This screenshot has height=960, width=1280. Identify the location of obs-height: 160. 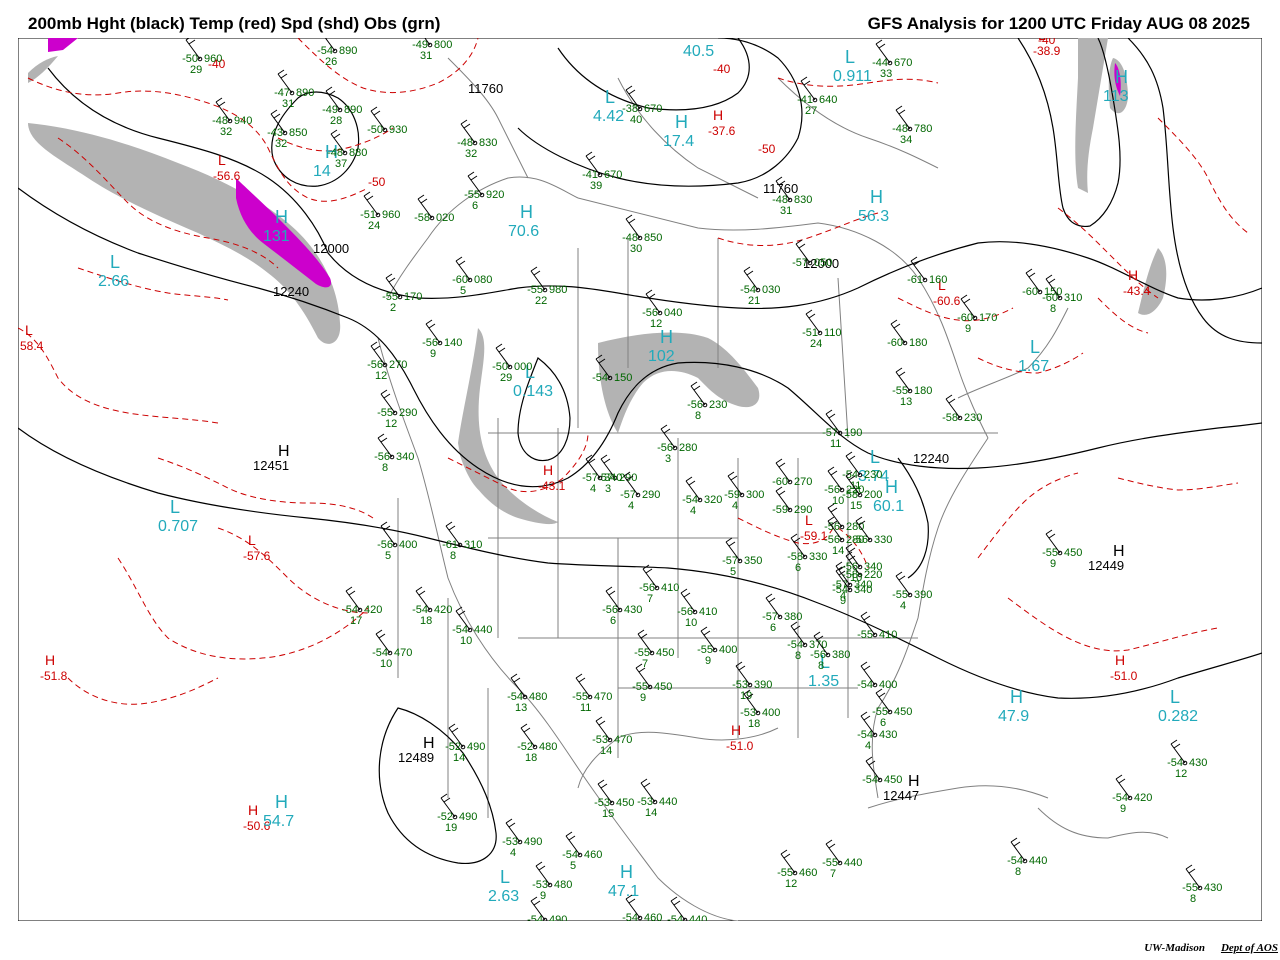
(938, 280).